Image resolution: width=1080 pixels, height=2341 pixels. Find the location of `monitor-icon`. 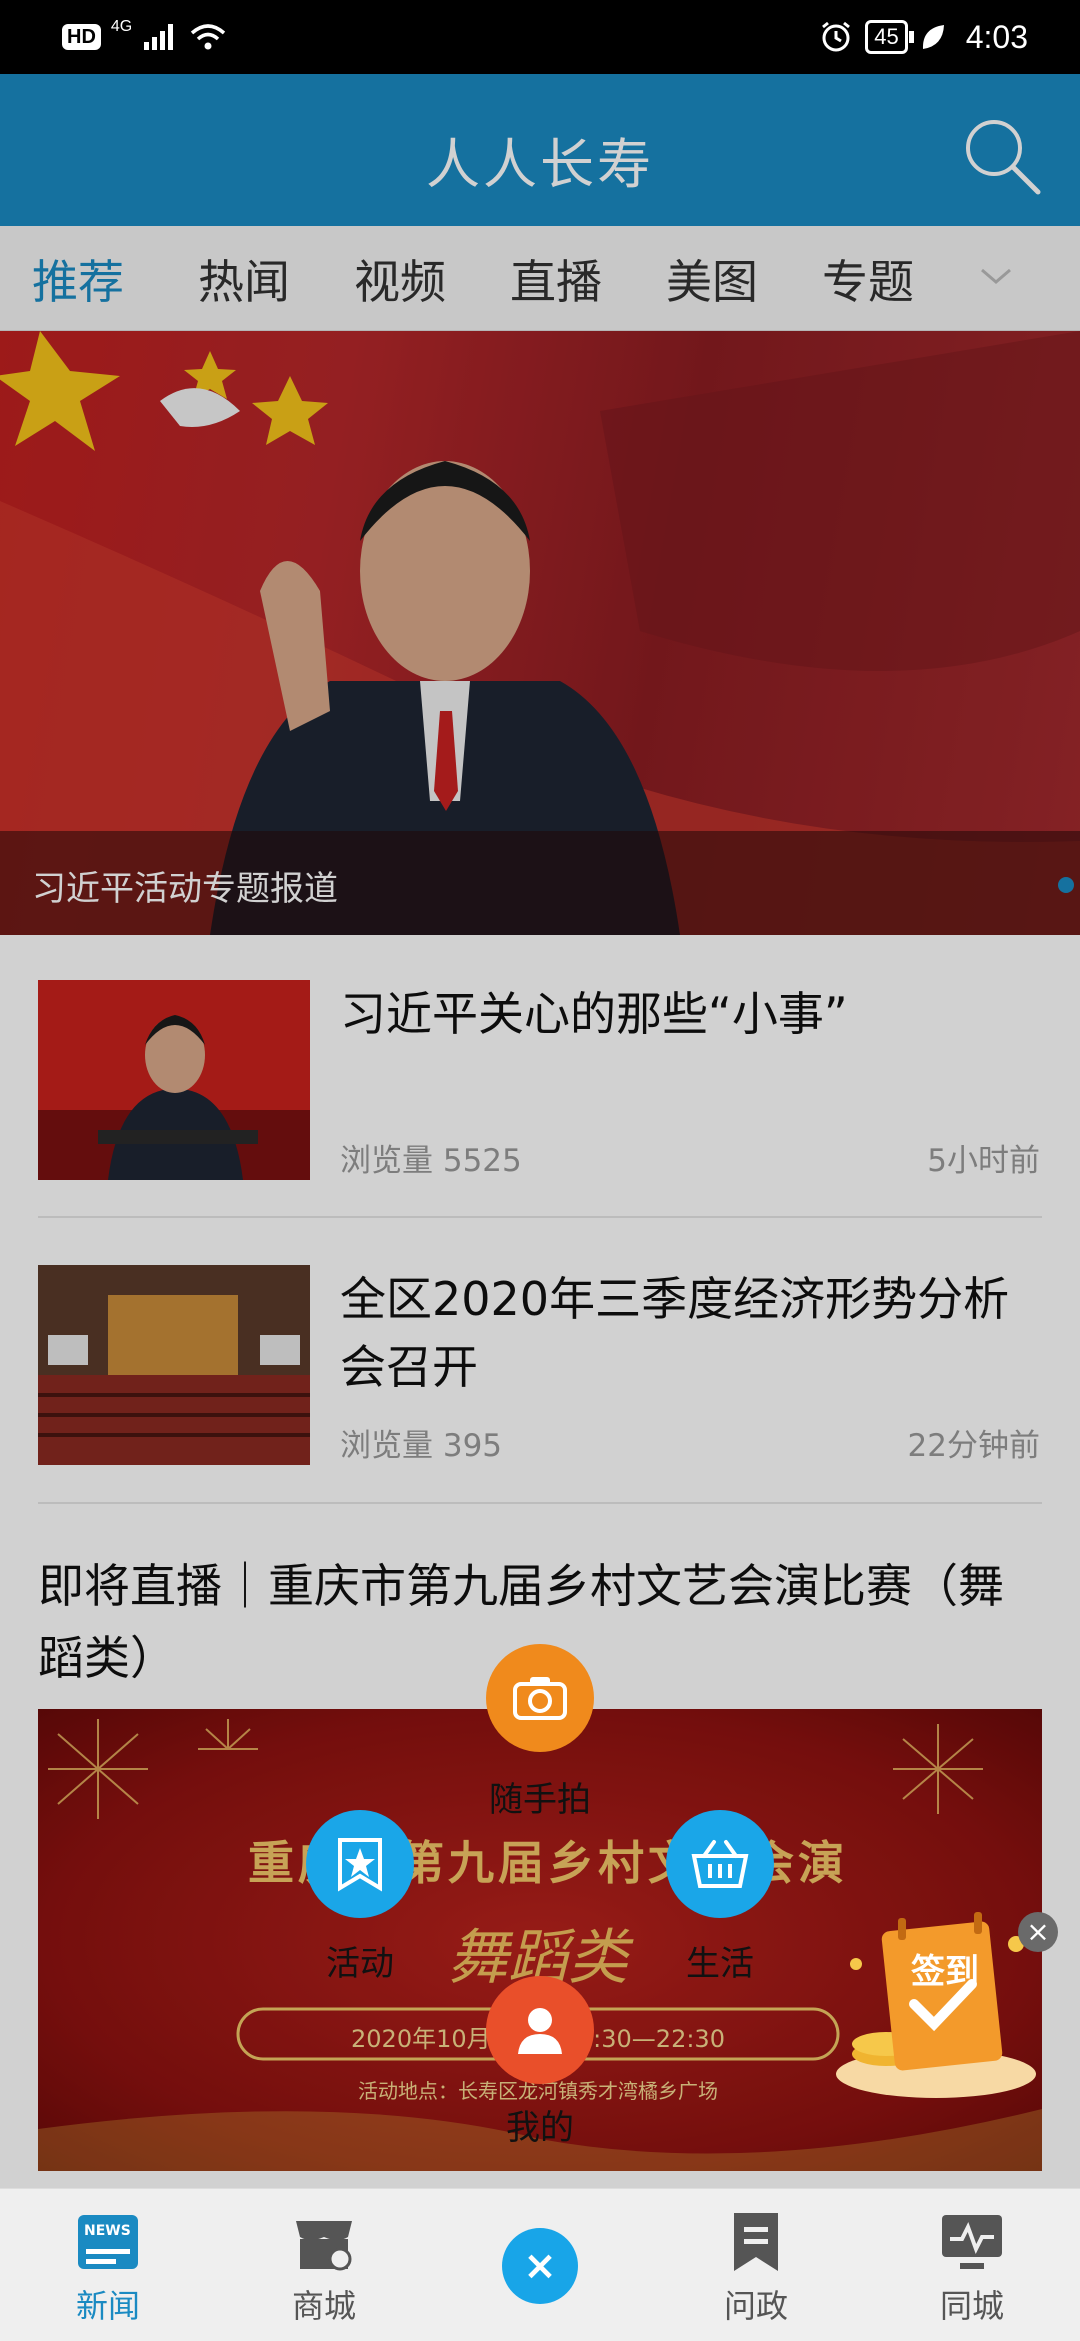

monitor-icon is located at coordinates (972, 2242).